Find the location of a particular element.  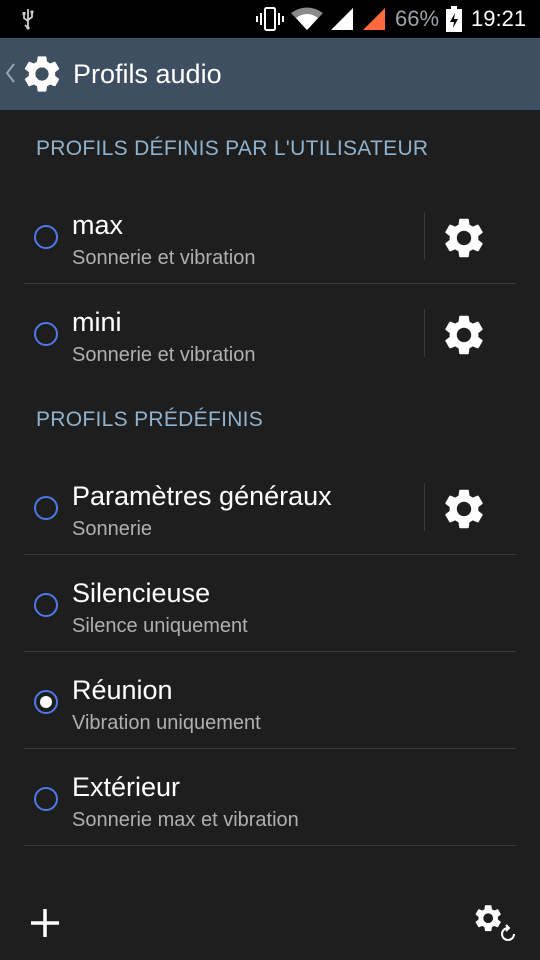

section-header-user-profiles: PROFILS DÉFINIS PAR L'UTILISATEUR is located at coordinates (232, 148).